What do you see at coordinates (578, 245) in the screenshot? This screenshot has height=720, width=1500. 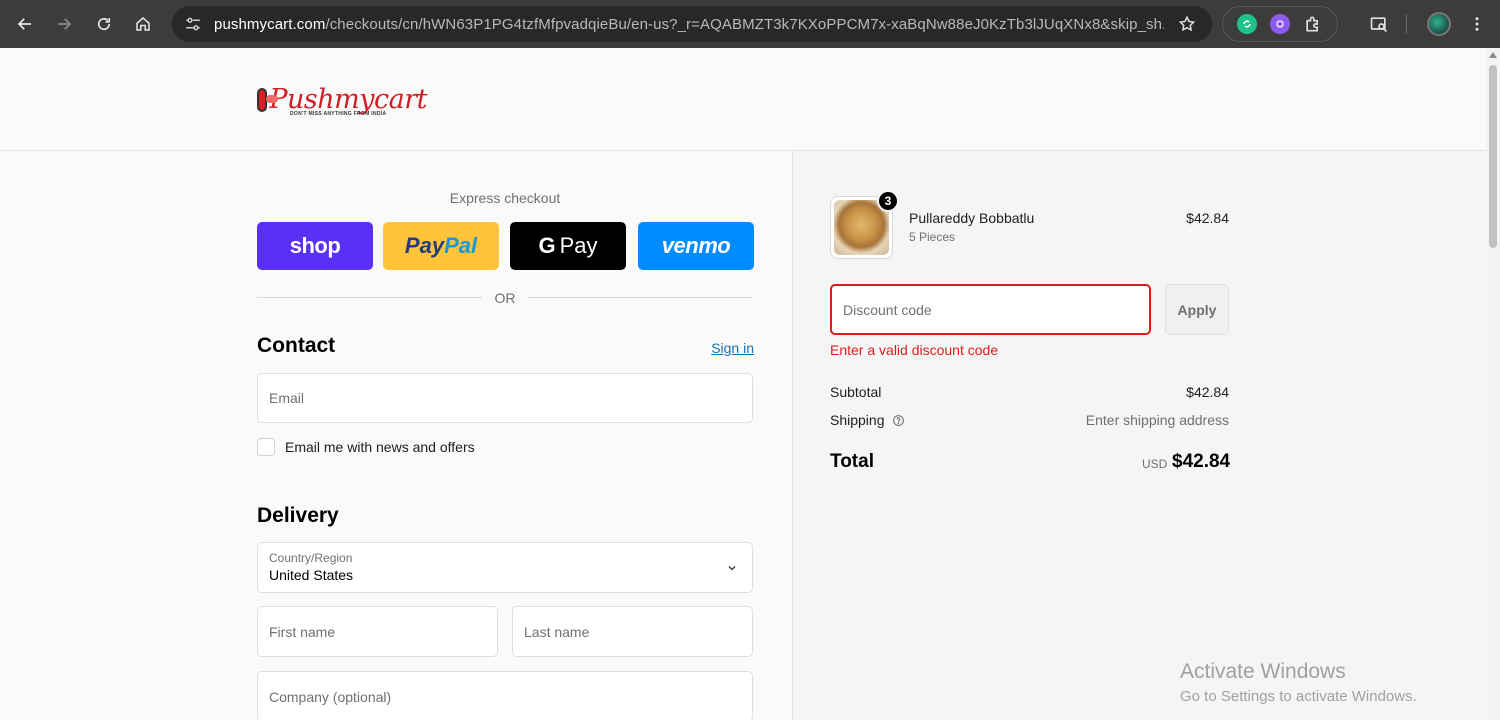 I see `google-pay-label: Pay` at bounding box center [578, 245].